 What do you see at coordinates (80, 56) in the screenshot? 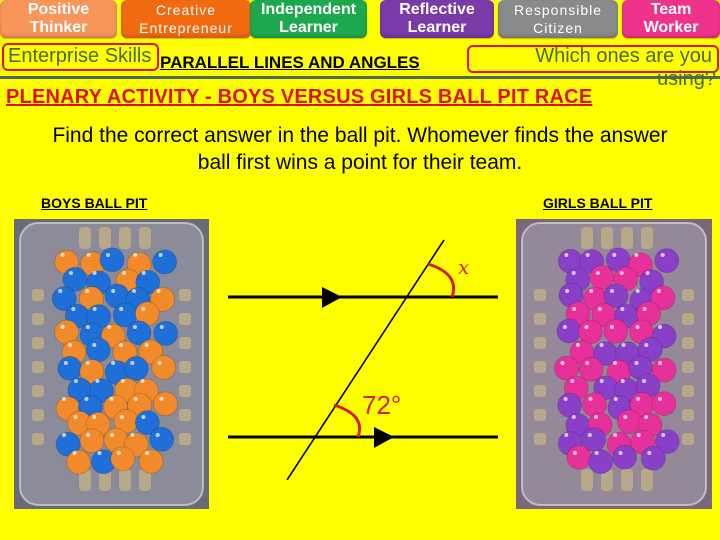
I see `enterprise-skills-label: Enterprise Skills` at bounding box center [80, 56].